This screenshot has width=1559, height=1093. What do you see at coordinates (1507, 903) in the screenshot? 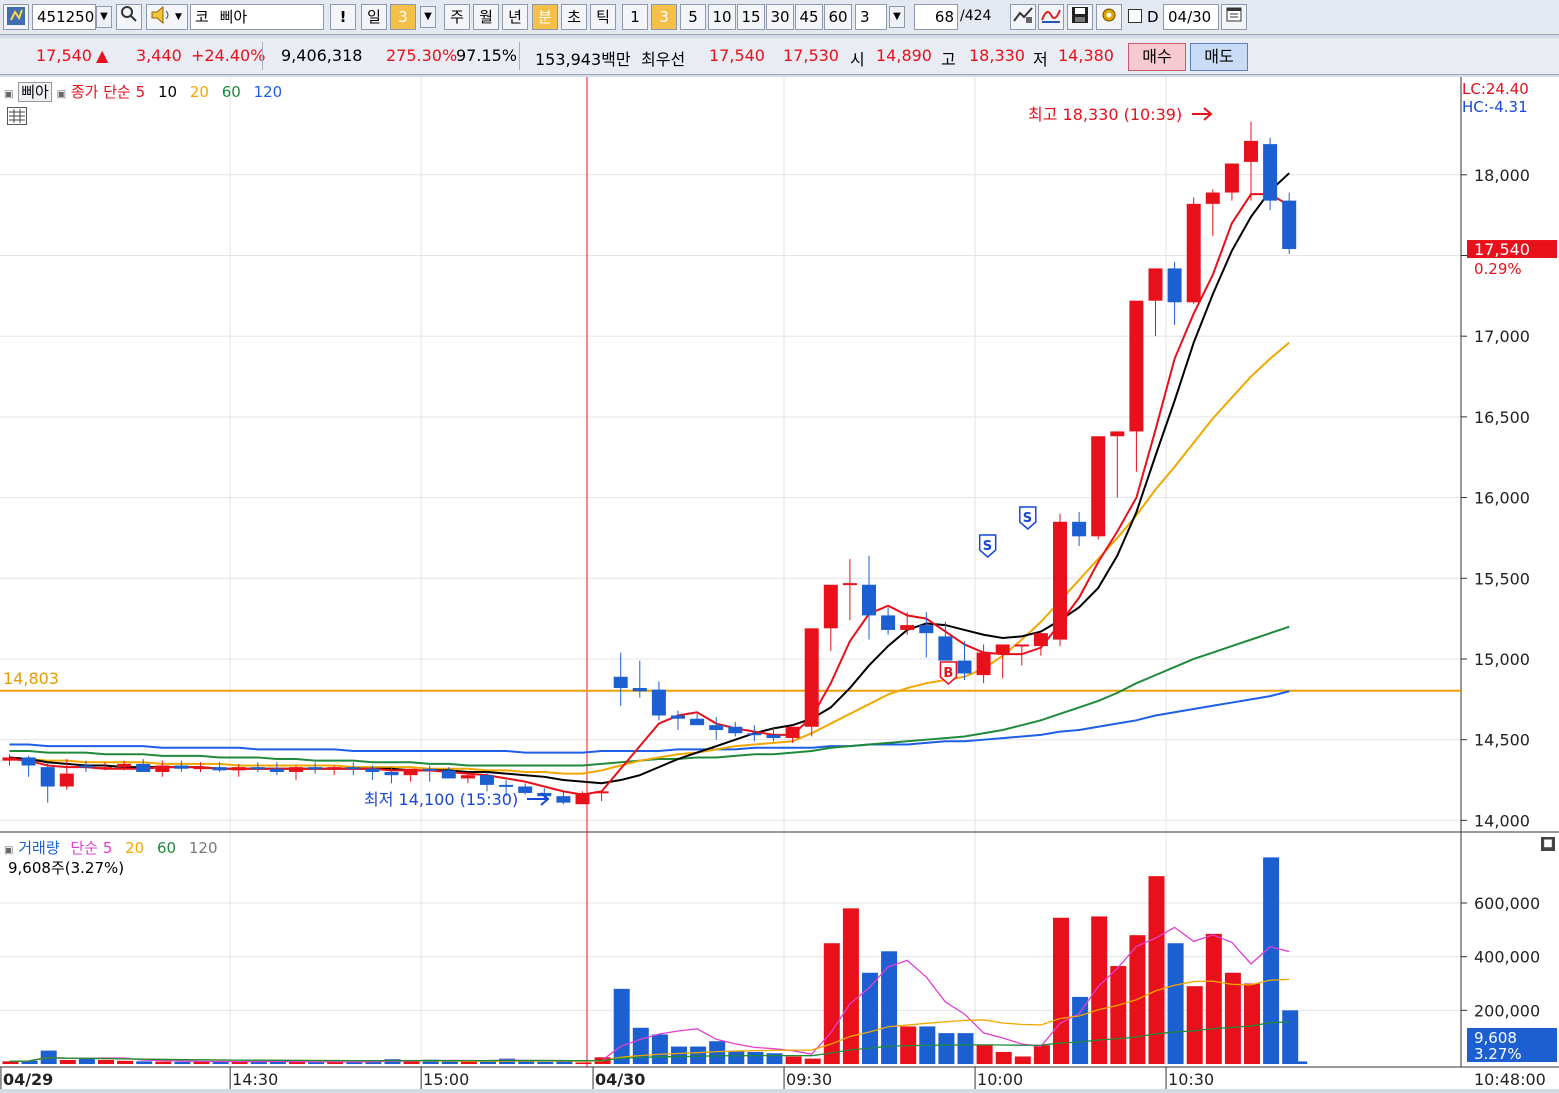
I see `volume-tick-label: 600,000` at bounding box center [1507, 903].